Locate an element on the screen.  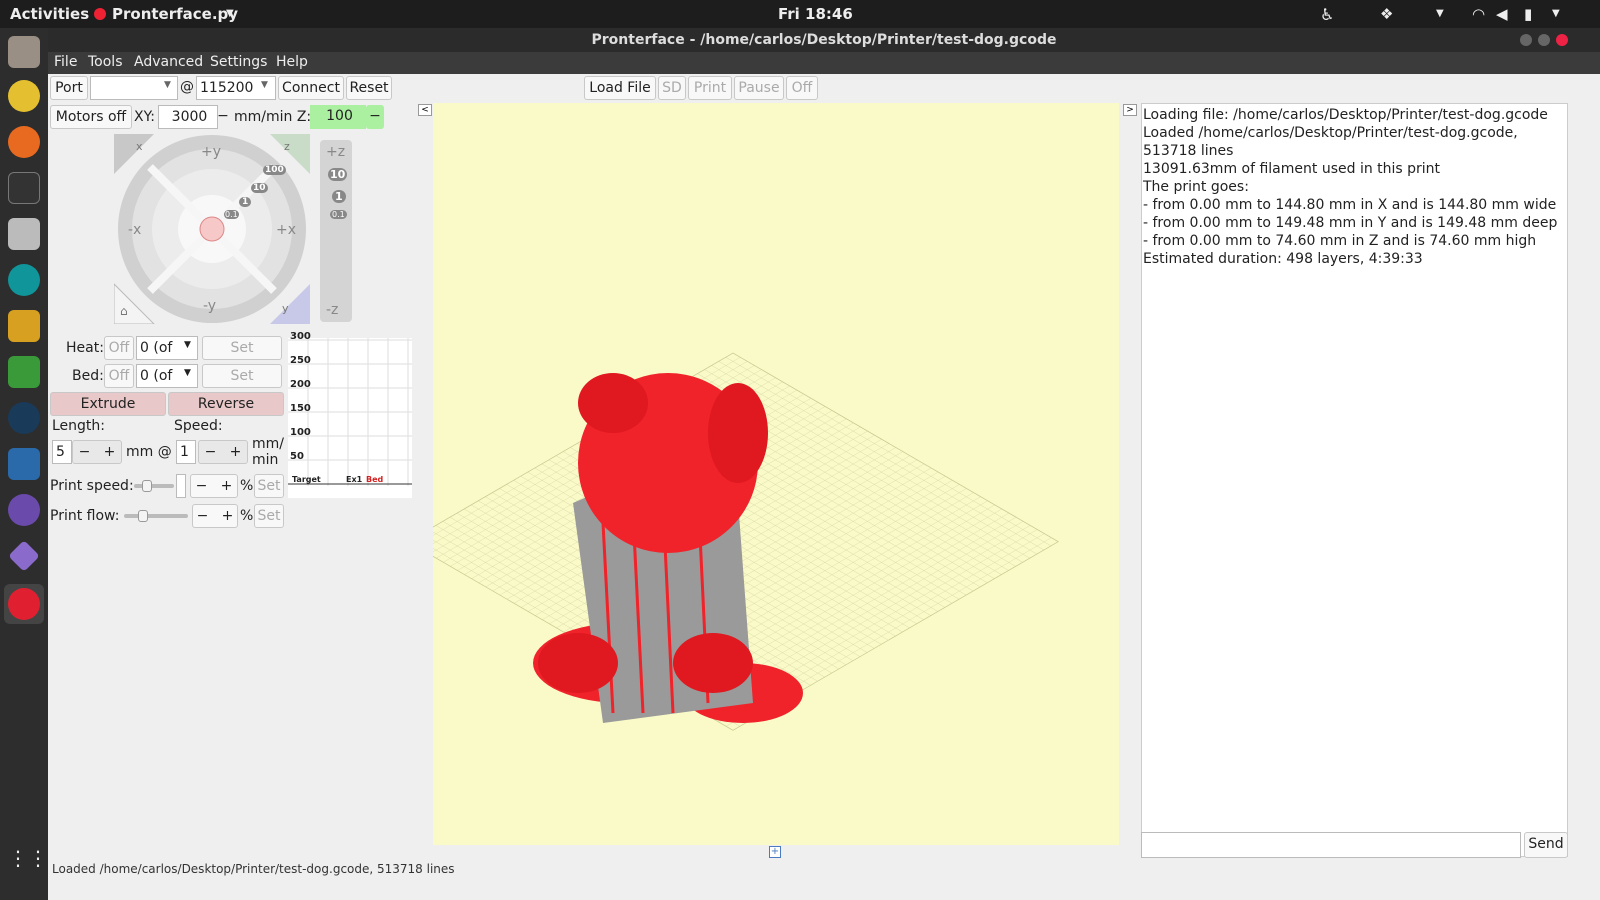
menu-file: File is located at coordinates (65, 62).